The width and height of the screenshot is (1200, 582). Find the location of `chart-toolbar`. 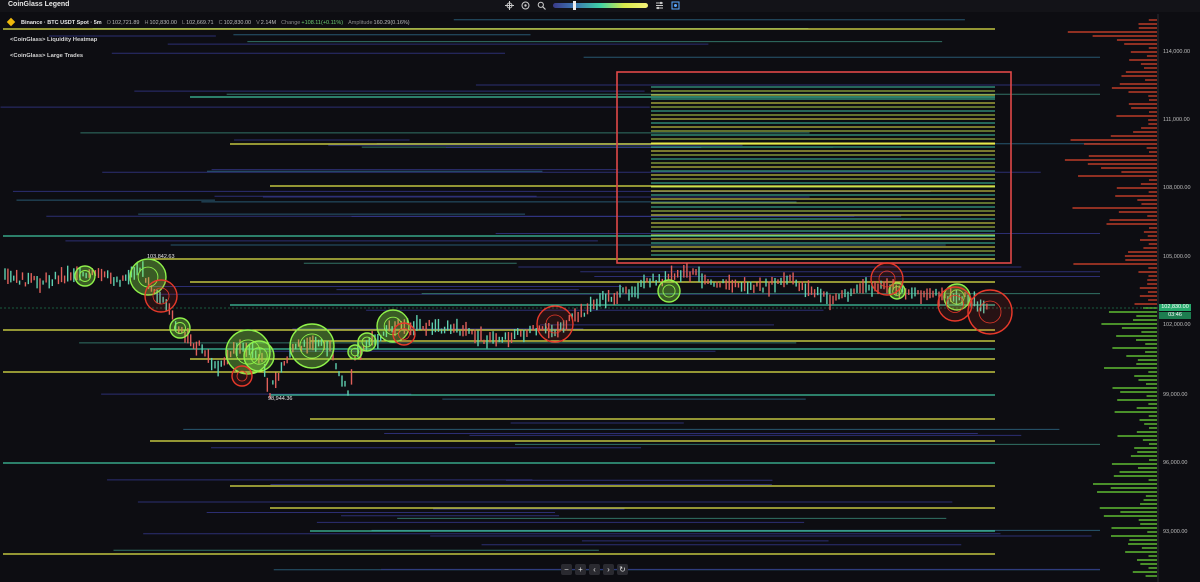

chart-toolbar is located at coordinates (592, 5).